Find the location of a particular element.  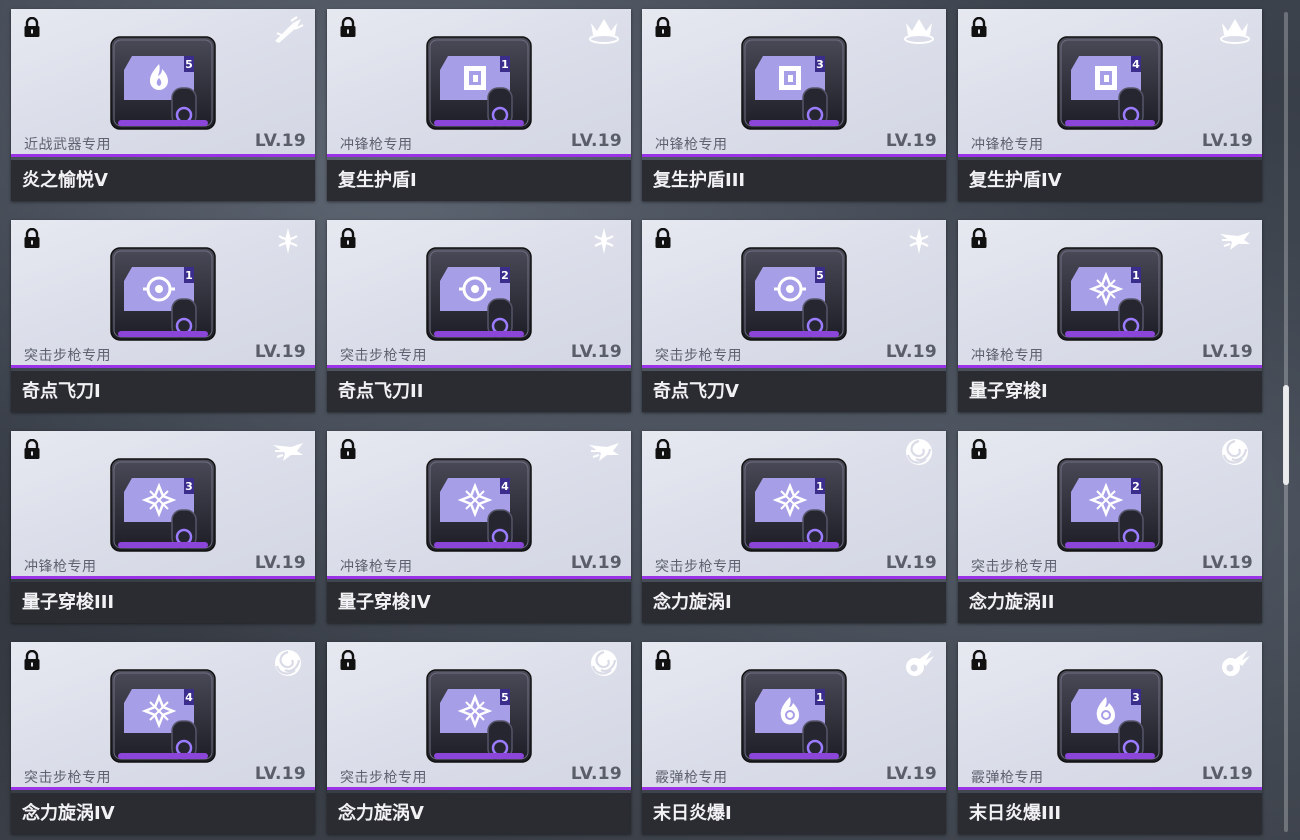

mod-card: 3 冲锋枪专用 LV.19 量子穿梭III is located at coordinates (163, 527).